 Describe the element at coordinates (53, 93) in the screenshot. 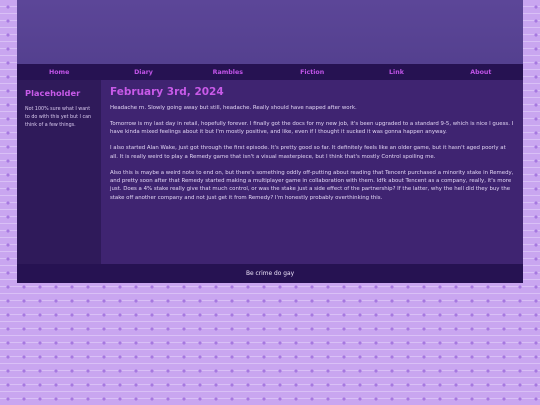

I see `sidebar-title: Placeholder` at that location.